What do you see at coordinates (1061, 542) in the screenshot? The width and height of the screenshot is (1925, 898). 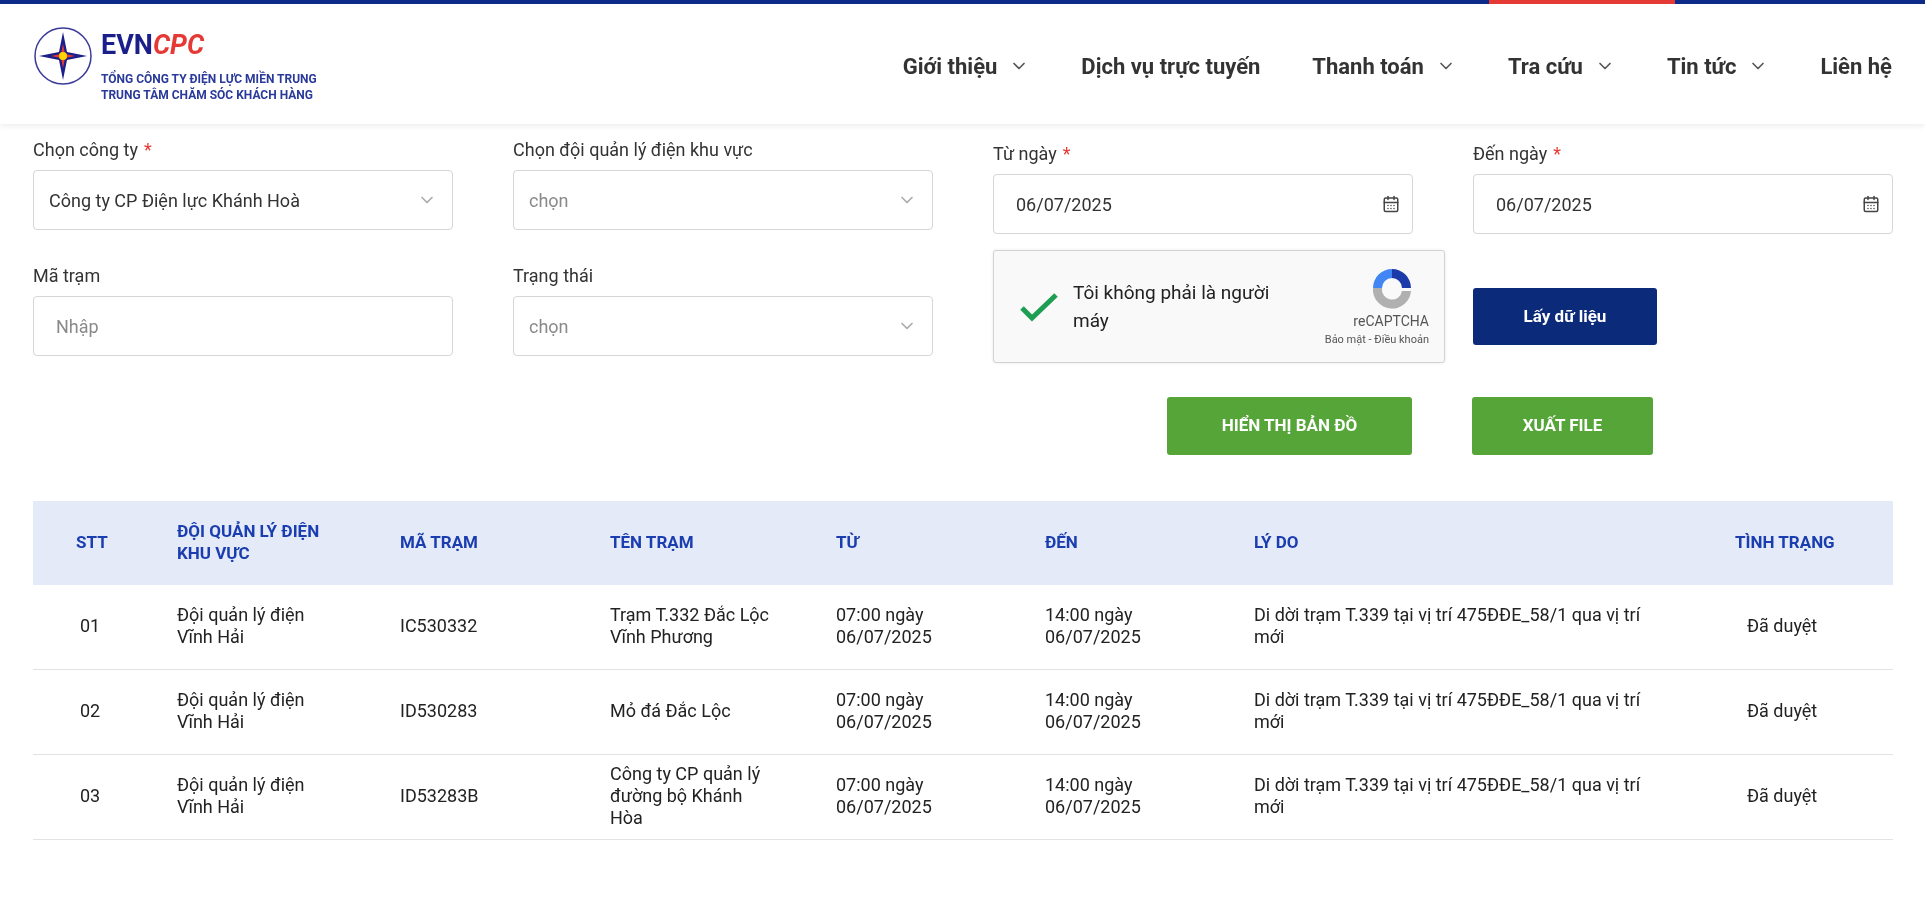 I see `column-header: ĐẾN` at bounding box center [1061, 542].